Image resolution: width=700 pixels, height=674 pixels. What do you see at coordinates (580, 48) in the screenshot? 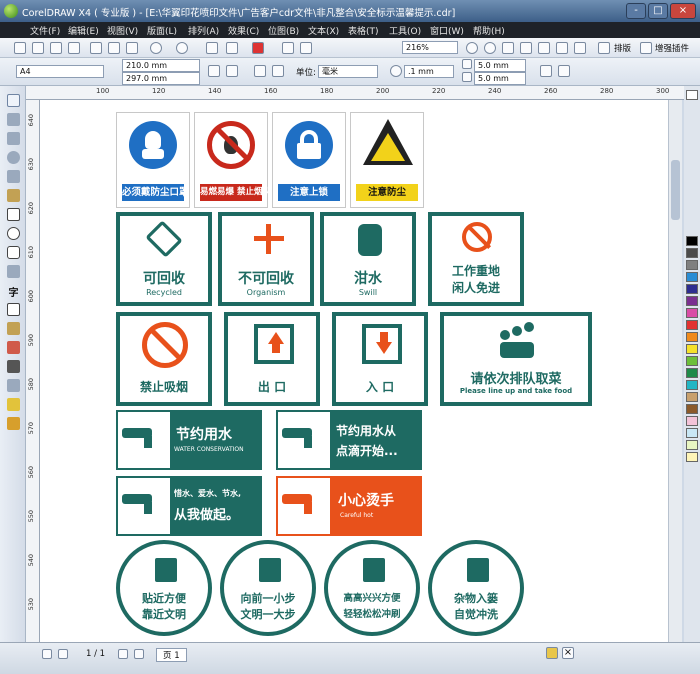
I see `zoom-height-icon` at bounding box center [580, 48].